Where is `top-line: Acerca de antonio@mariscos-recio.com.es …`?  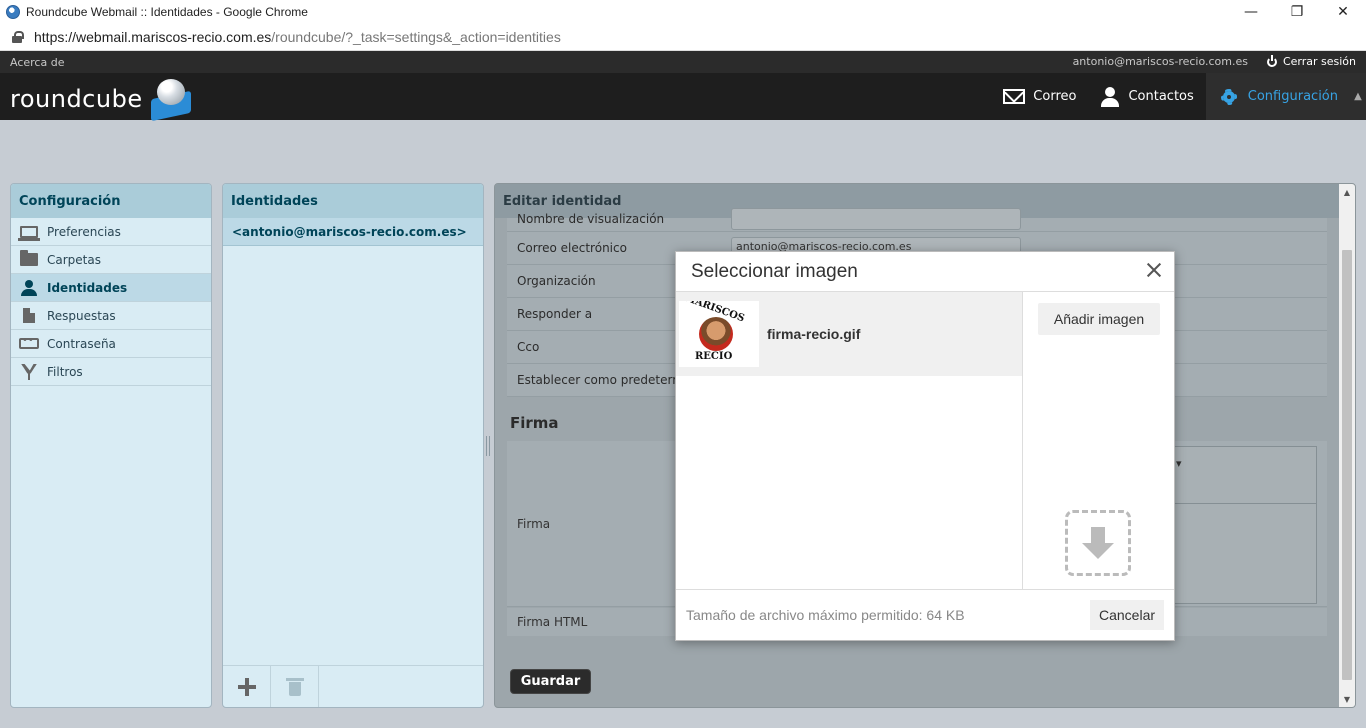 top-line: Acerca de antonio@mariscos-recio.com.es … is located at coordinates (683, 62).